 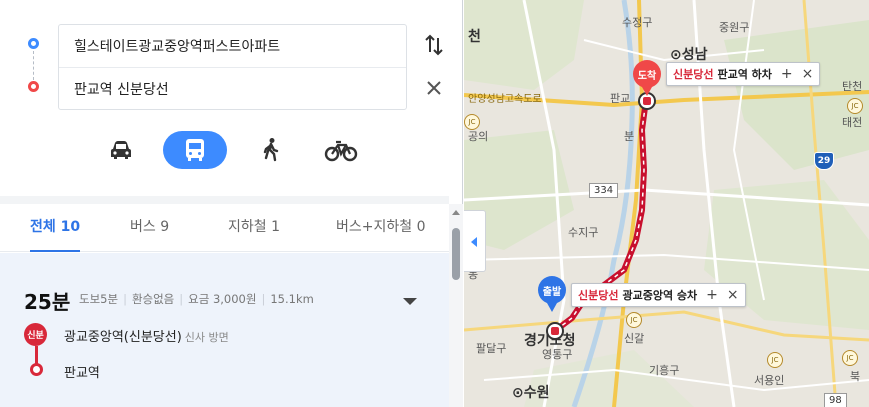 I want to click on board-stop: 광교중앙역(신분당선) 신사 방면, so click(x=146, y=335).